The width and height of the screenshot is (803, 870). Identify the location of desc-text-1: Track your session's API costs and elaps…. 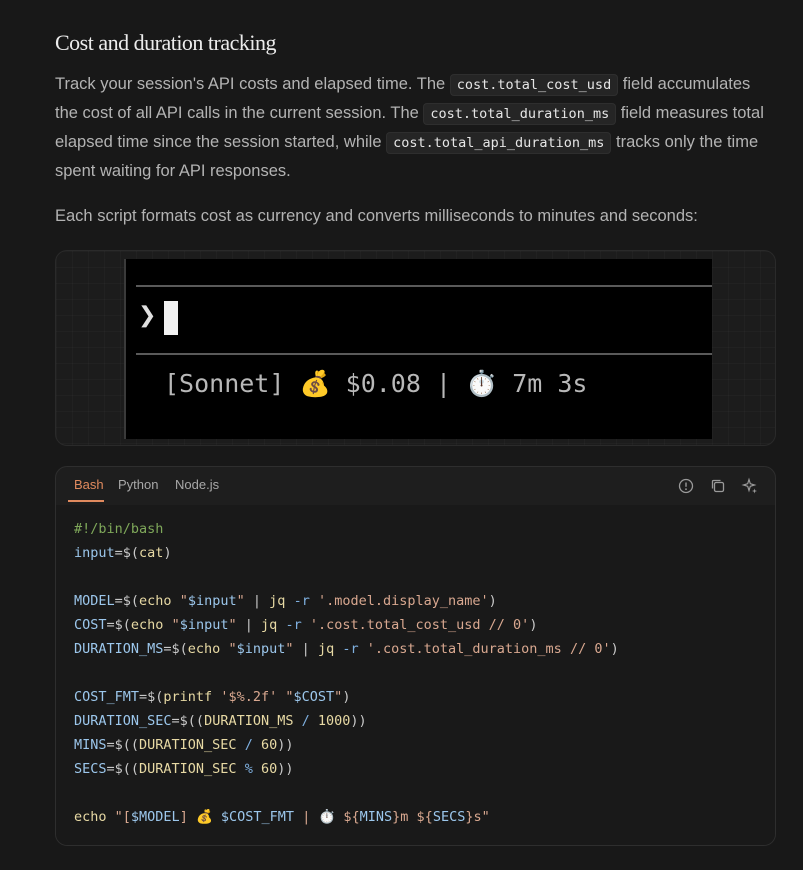
(252, 84).